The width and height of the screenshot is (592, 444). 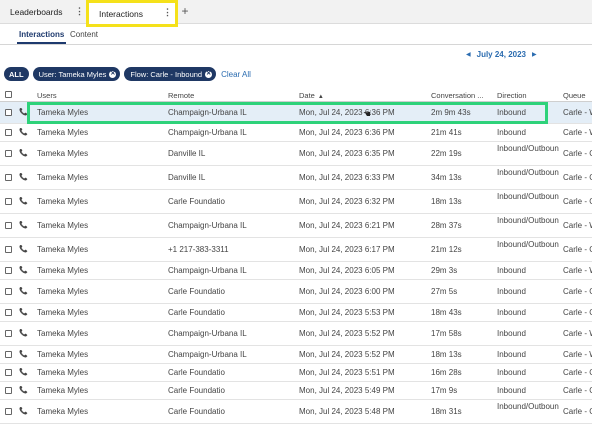 I want to click on select-all-checkbox, so click(x=8, y=94).